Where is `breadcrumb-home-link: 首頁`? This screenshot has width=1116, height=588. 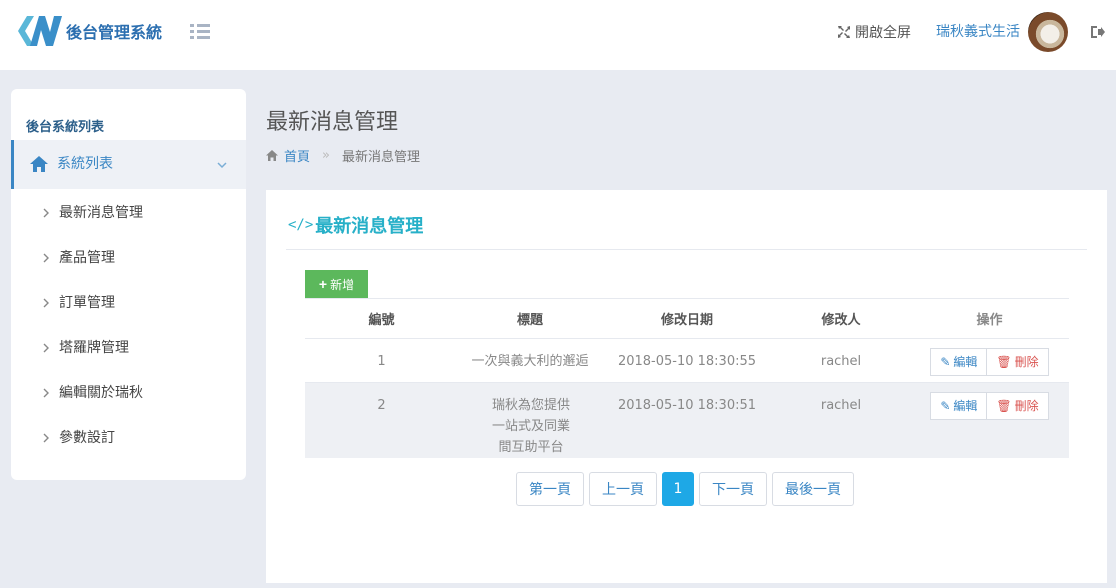
breadcrumb-home-link: 首頁 is located at coordinates (297, 155).